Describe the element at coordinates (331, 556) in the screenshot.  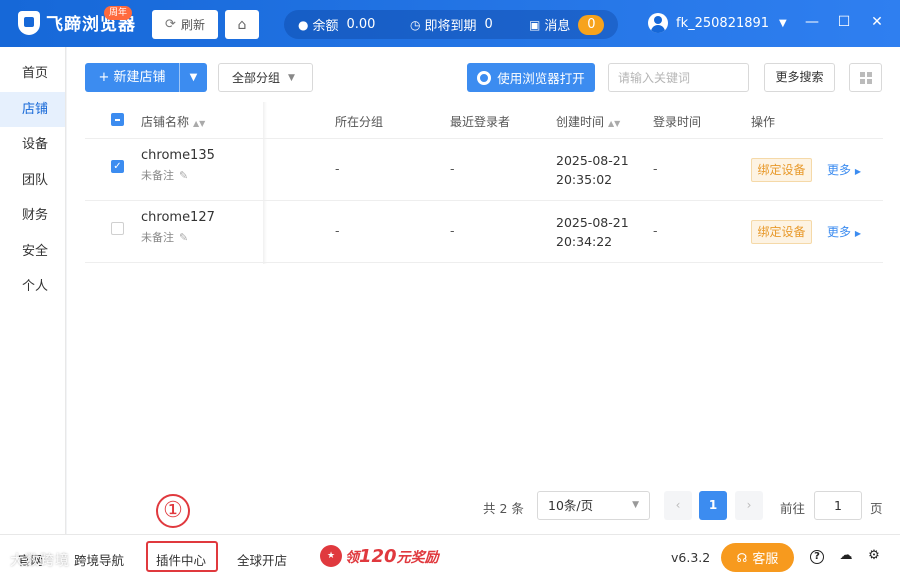
I see `gift-icon: ★` at that location.